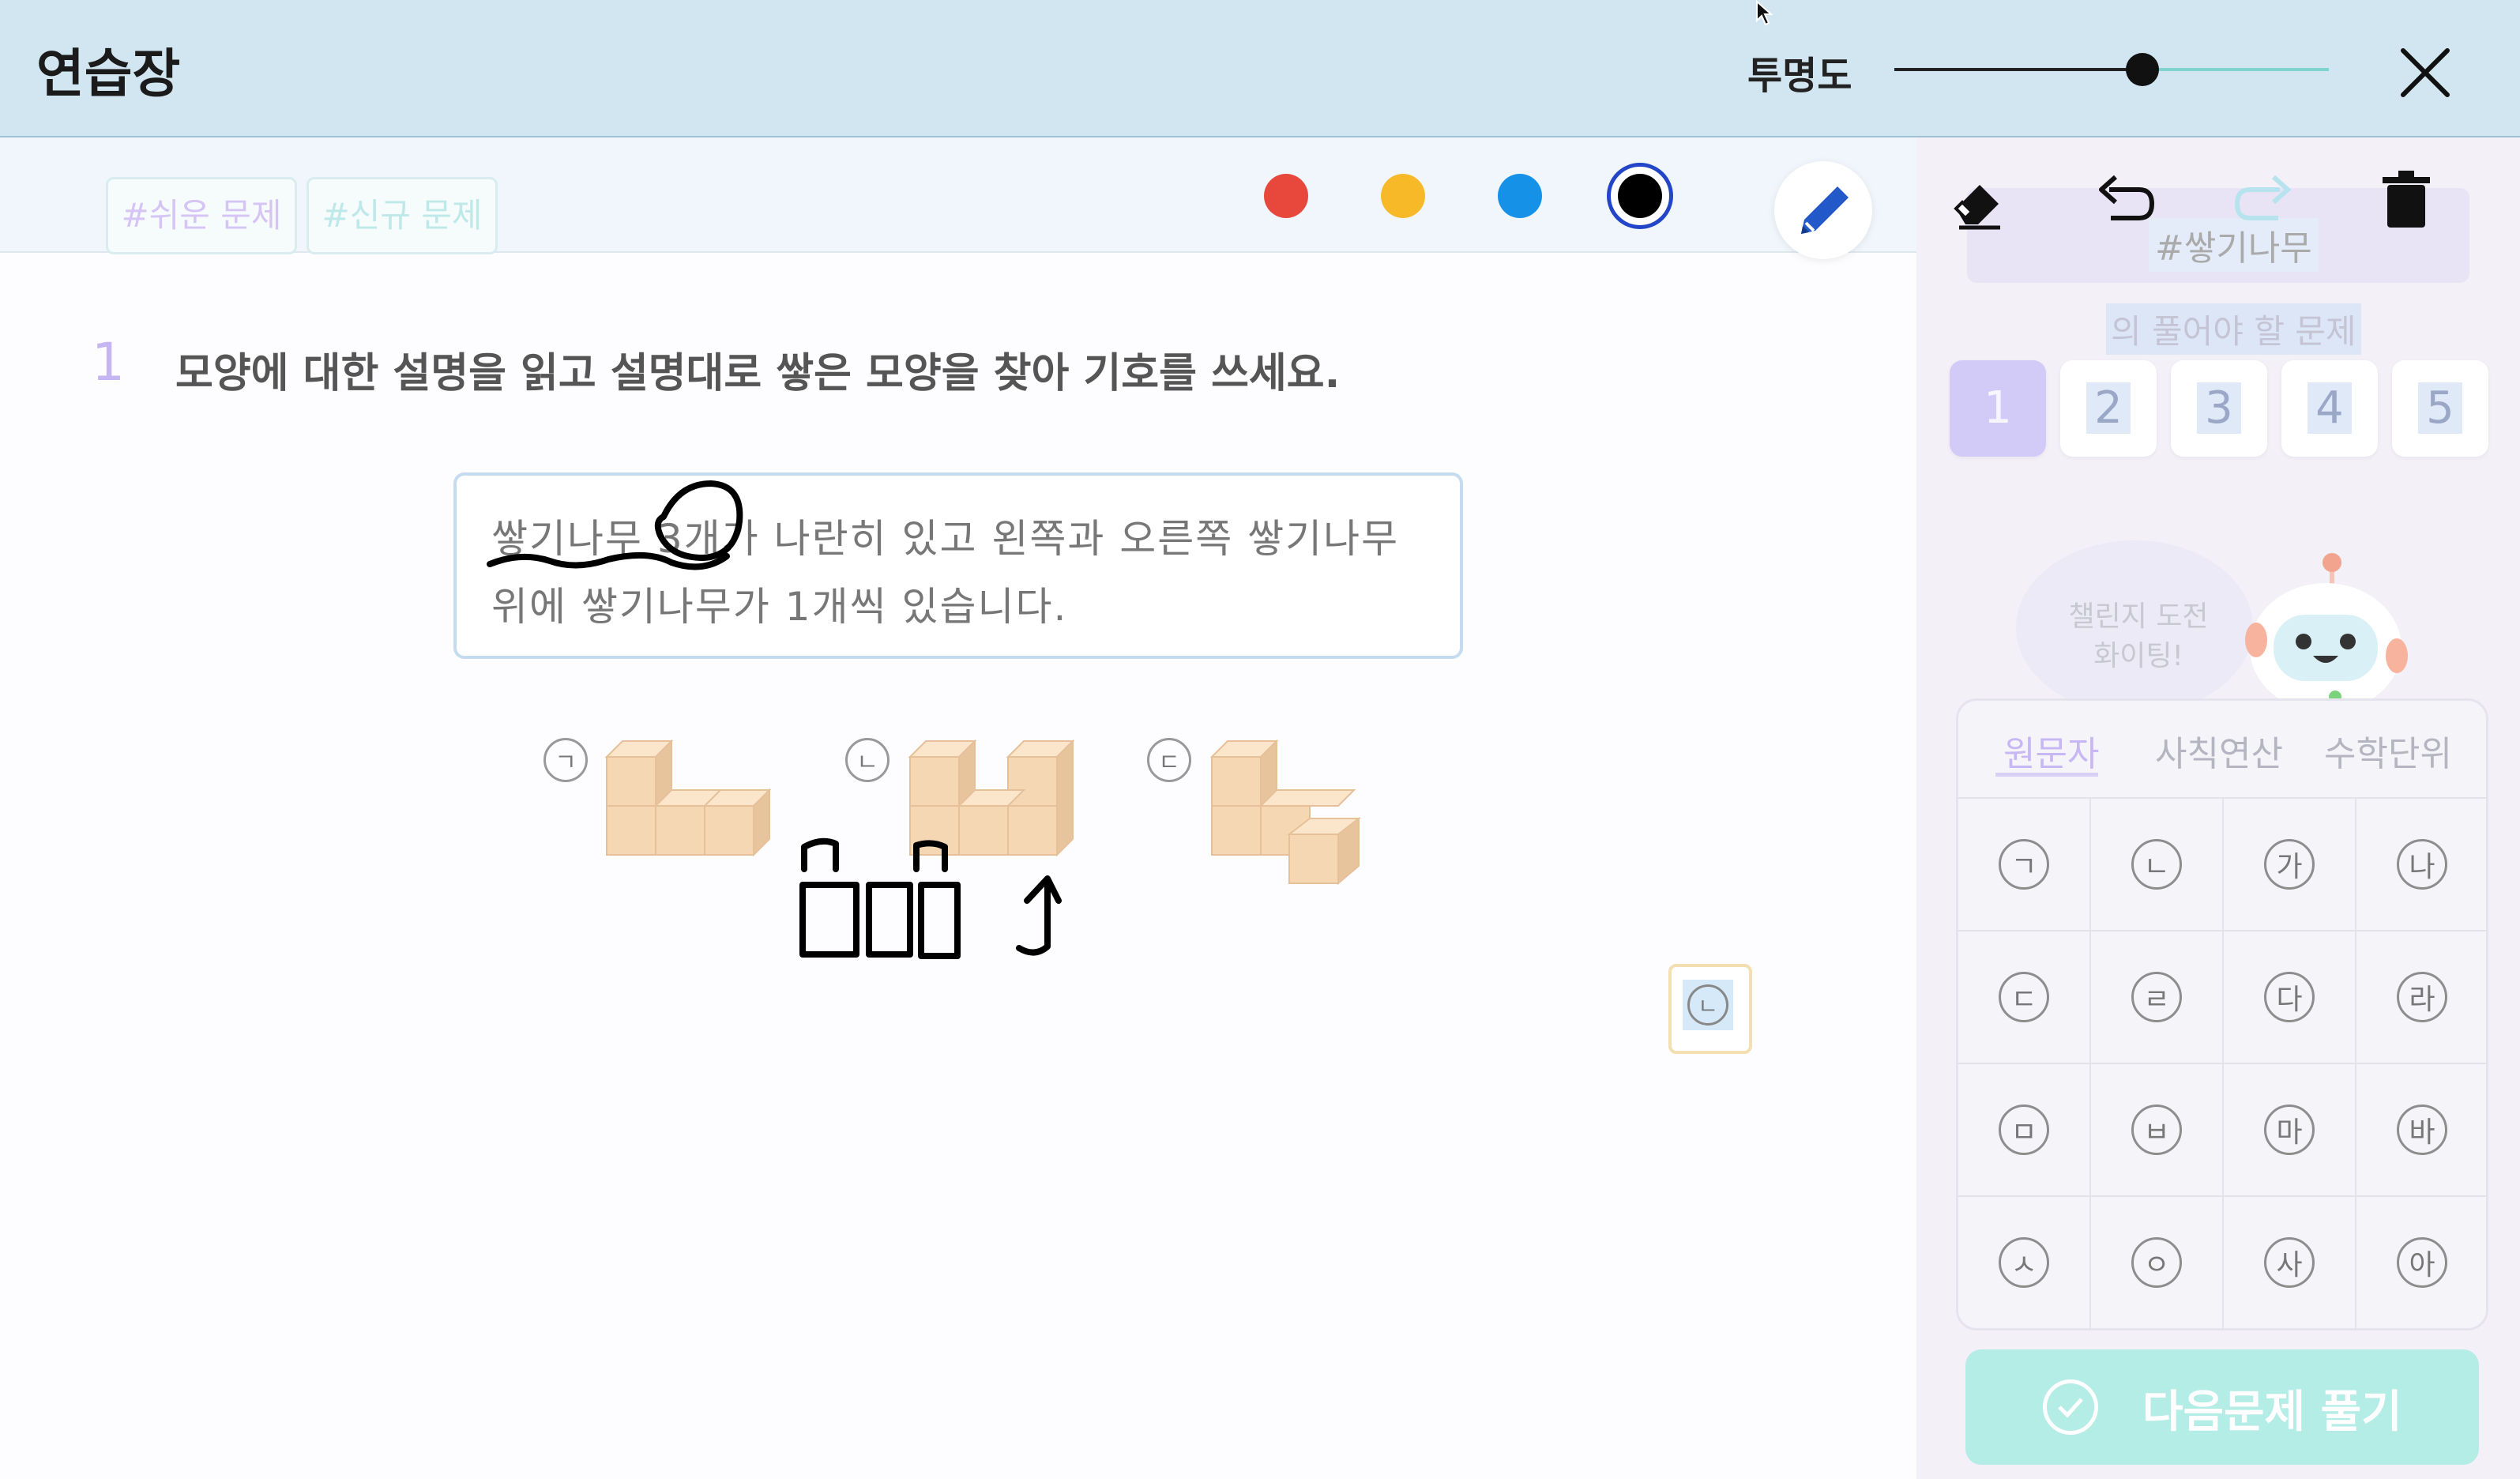 The width and height of the screenshot is (2520, 1479). What do you see at coordinates (2138, 636) in the screenshot?
I see `speech-text: 챌린지 도전 화이팅!` at bounding box center [2138, 636].